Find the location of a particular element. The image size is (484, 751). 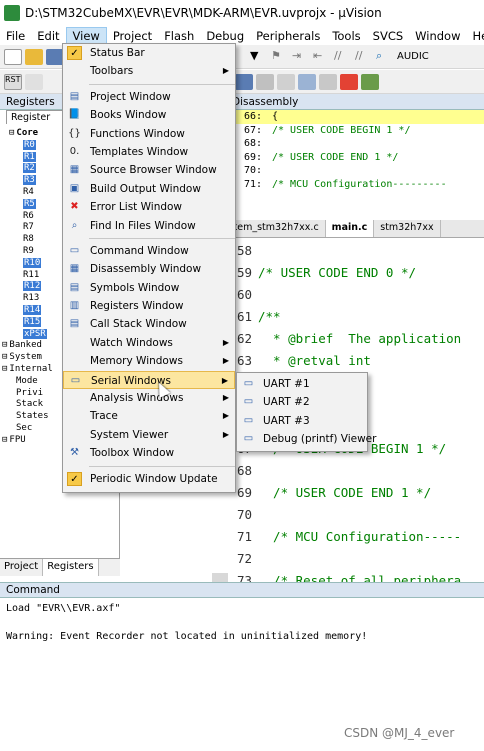

menu-tools: Tools is located at coordinates (346, 36).